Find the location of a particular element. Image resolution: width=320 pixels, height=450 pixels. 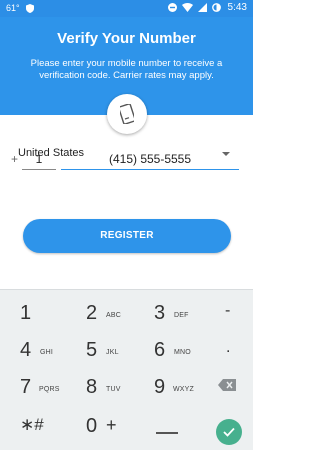

space-bar-line is located at coordinates (167, 433).